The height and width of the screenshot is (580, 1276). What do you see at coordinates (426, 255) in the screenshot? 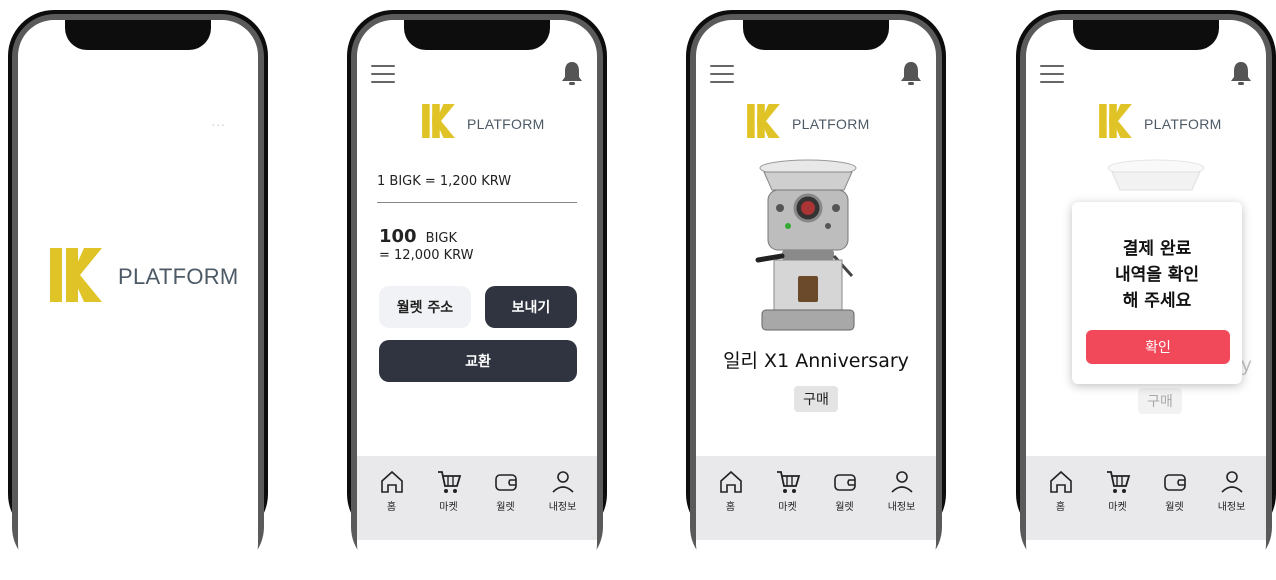
I see `balance-krw: = 12,000 KRW` at bounding box center [426, 255].